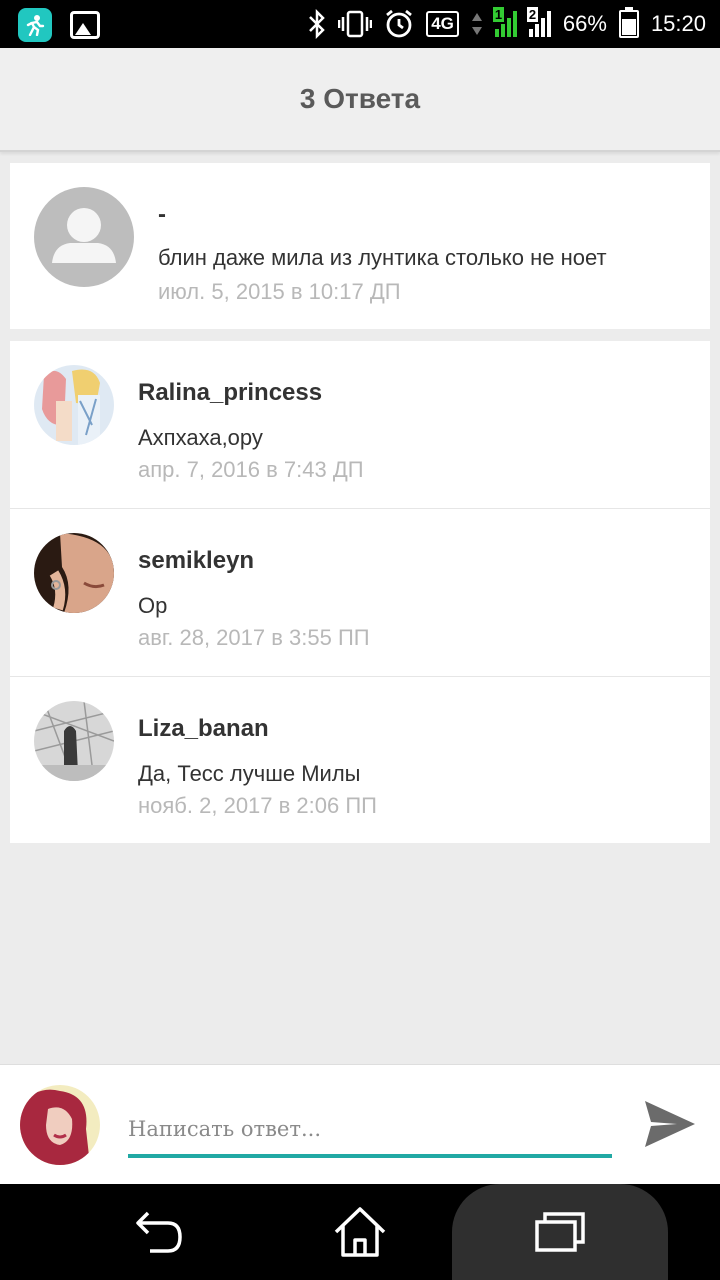 This screenshot has height=1280, width=720. I want to click on reply-text: Ор, so click(153, 605).